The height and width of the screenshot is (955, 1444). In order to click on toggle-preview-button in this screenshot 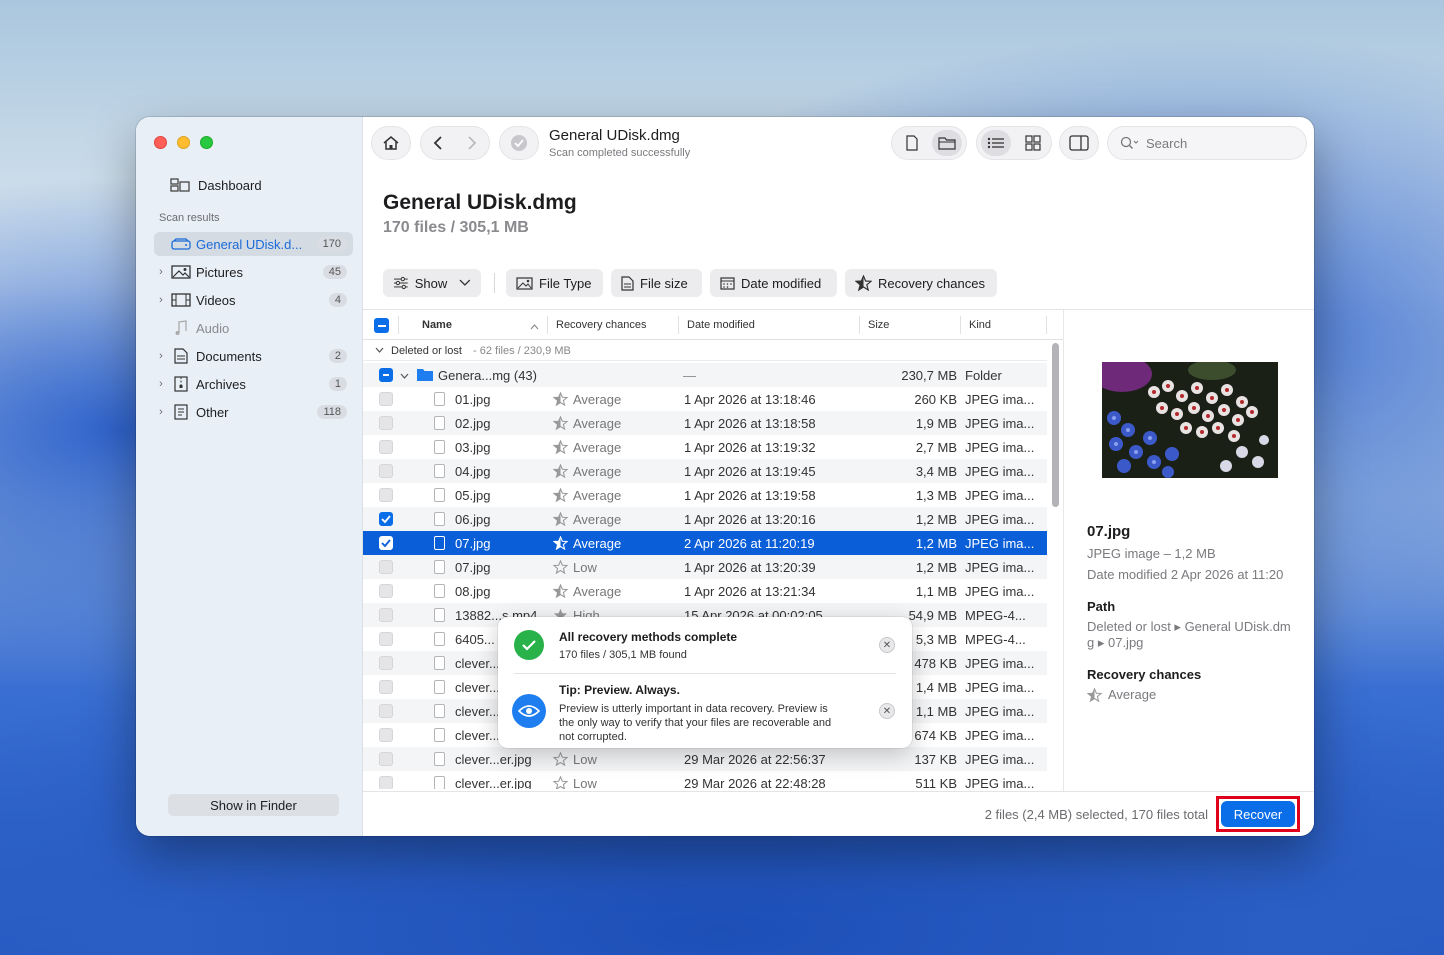, I will do `click(1079, 143)`.